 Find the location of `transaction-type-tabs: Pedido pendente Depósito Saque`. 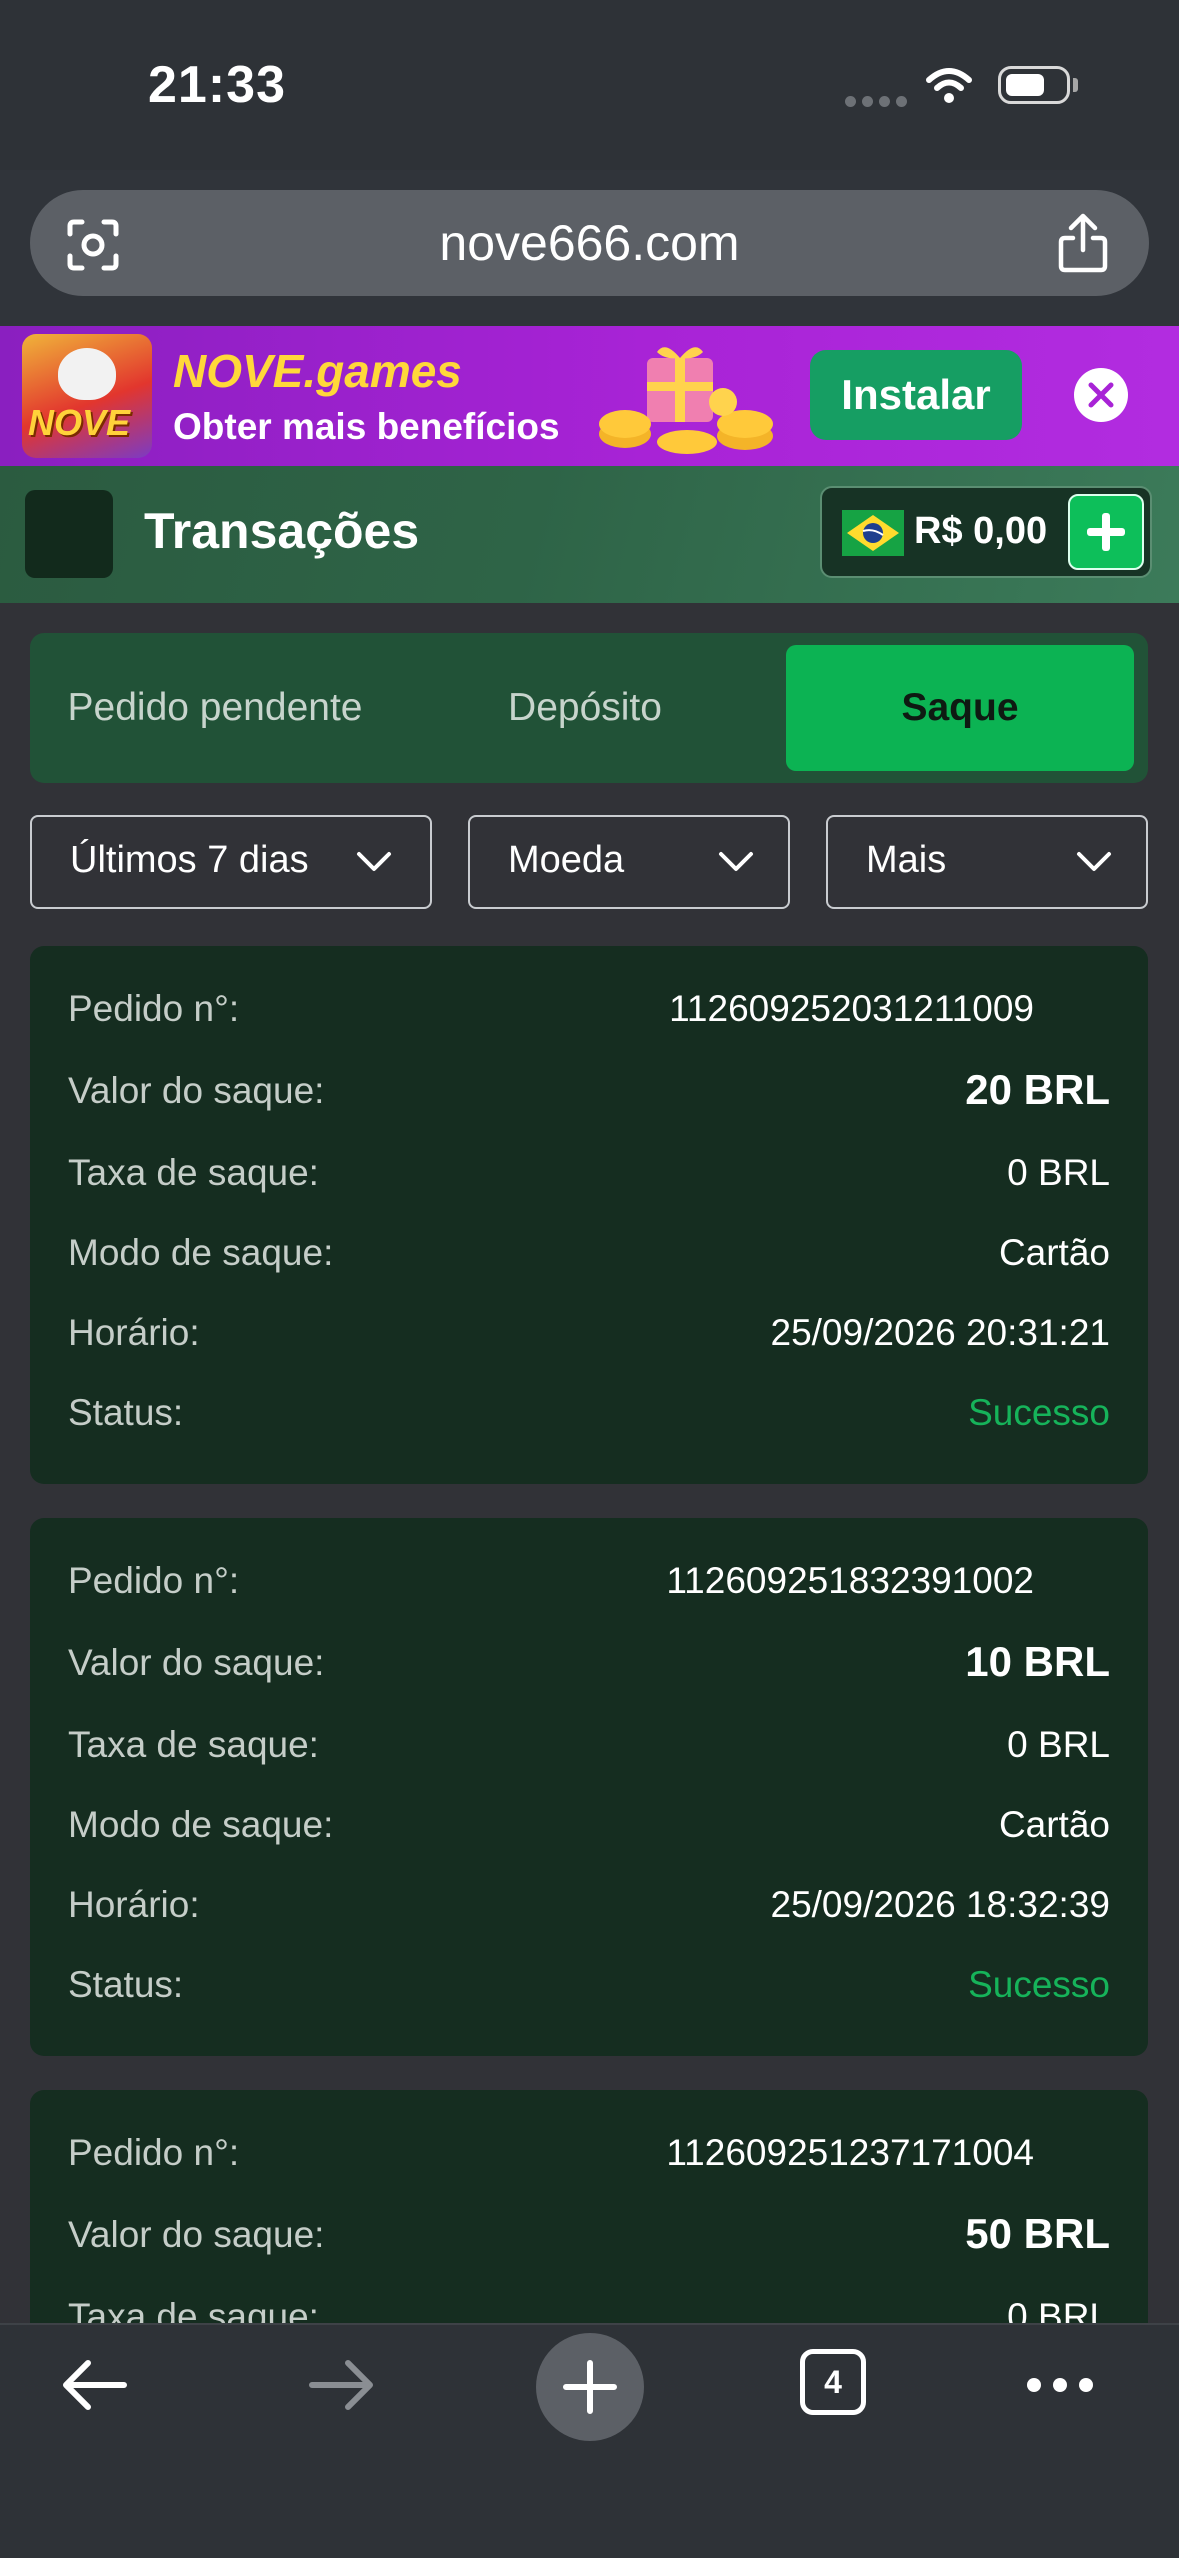

transaction-type-tabs: Pedido pendente Depósito Saque is located at coordinates (589, 708).